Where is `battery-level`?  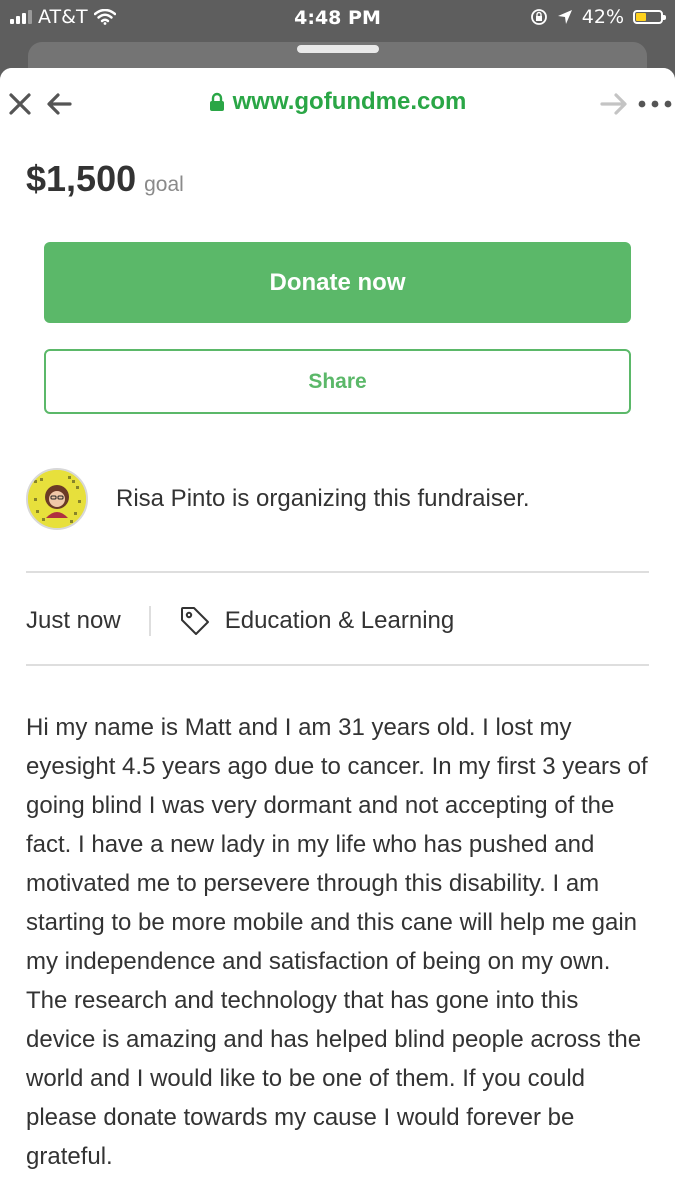 battery-level is located at coordinates (641, 17).